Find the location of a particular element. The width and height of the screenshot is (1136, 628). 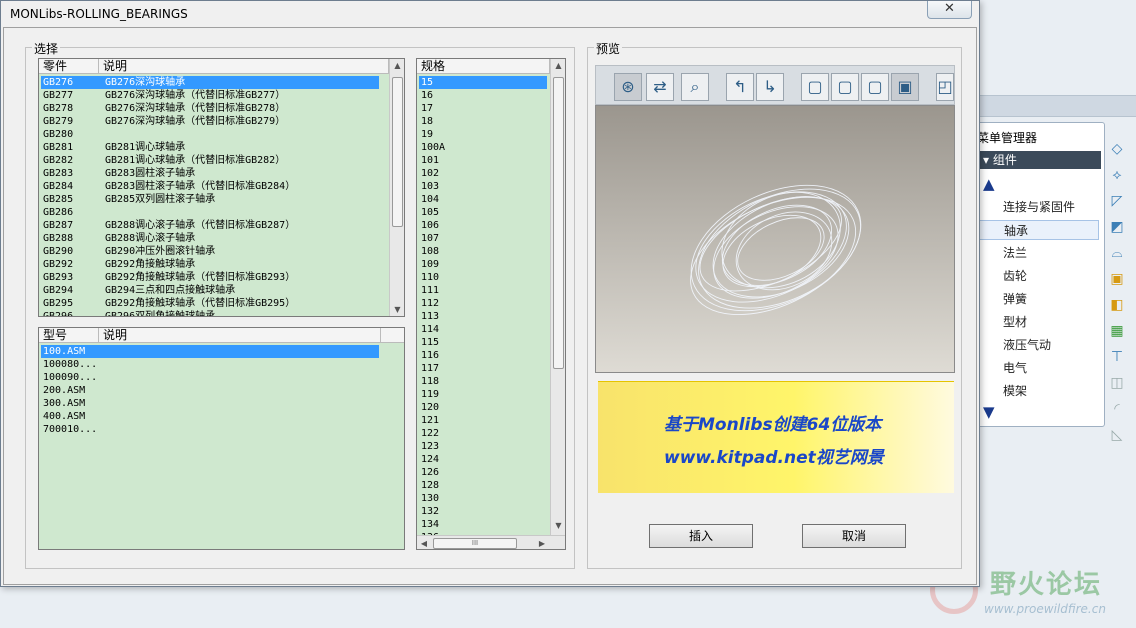

parts-row: GB294 GB294三点和四点接触球轴承 is located at coordinates (210, 290).